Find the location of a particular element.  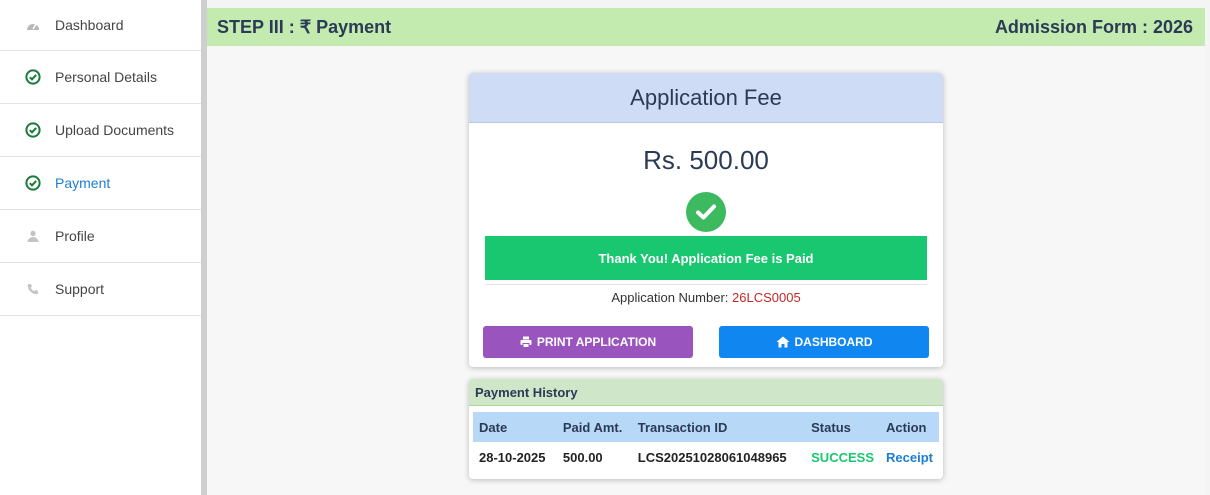

application-number-value: 26LCS0005 is located at coordinates (766, 297).